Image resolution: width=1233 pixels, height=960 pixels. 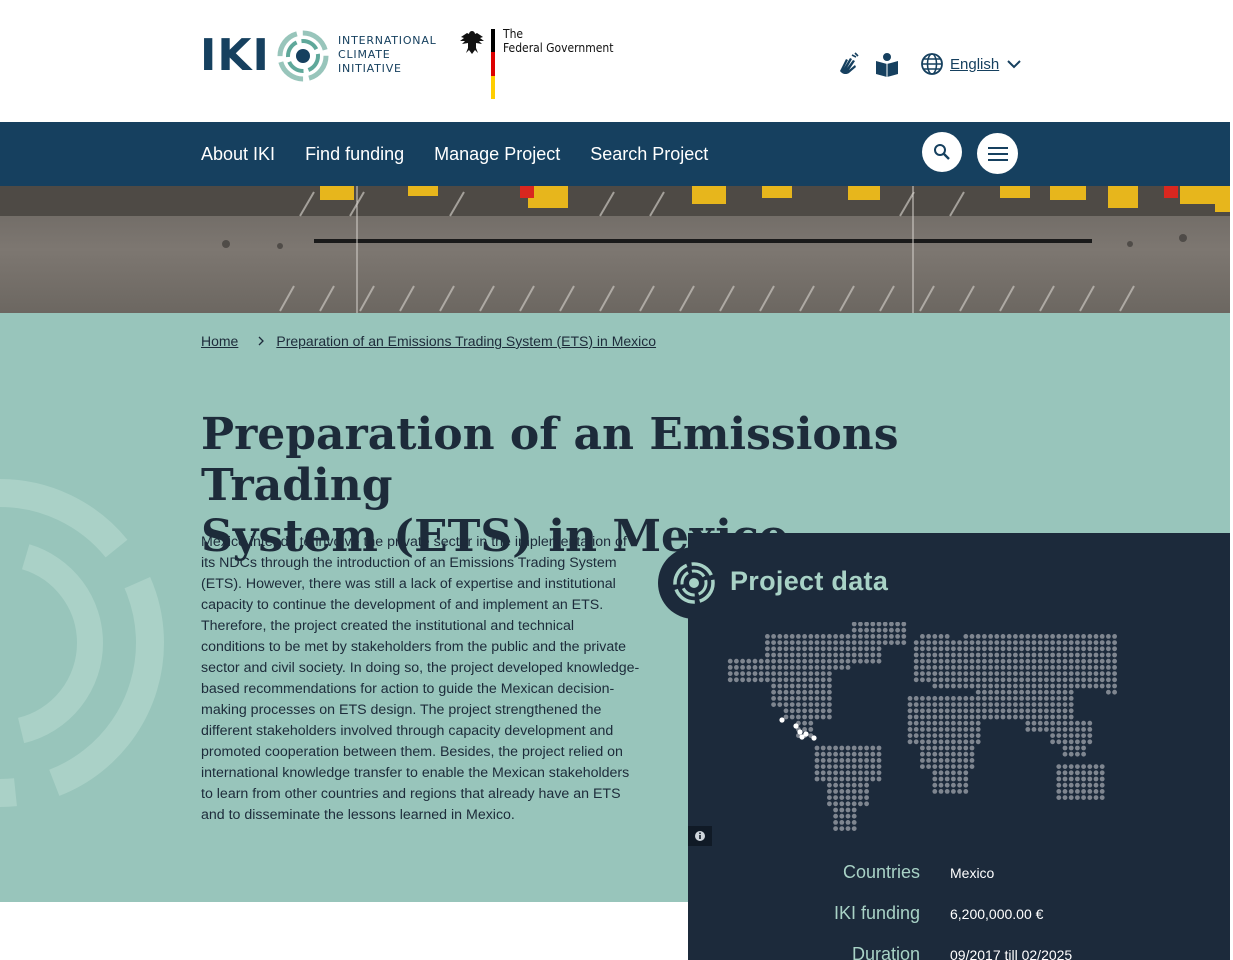 What do you see at coordinates (238, 154) in the screenshot?
I see `nav-item-about-iki: About IKI` at bounding box center [238, 154].